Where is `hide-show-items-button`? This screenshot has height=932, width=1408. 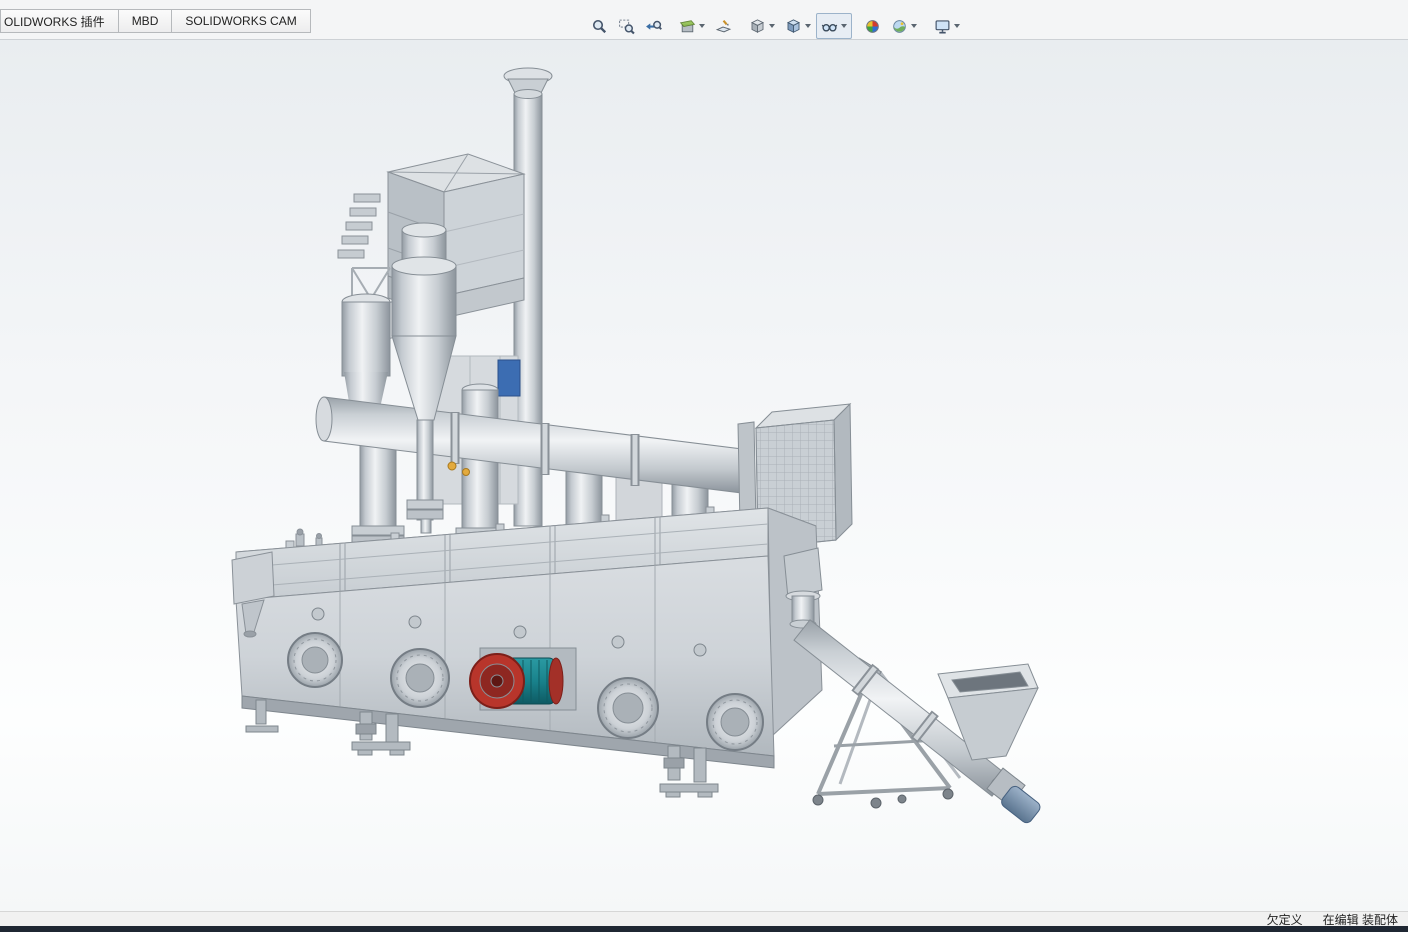 hide-show-items-button is located at coordinates (834, 26).